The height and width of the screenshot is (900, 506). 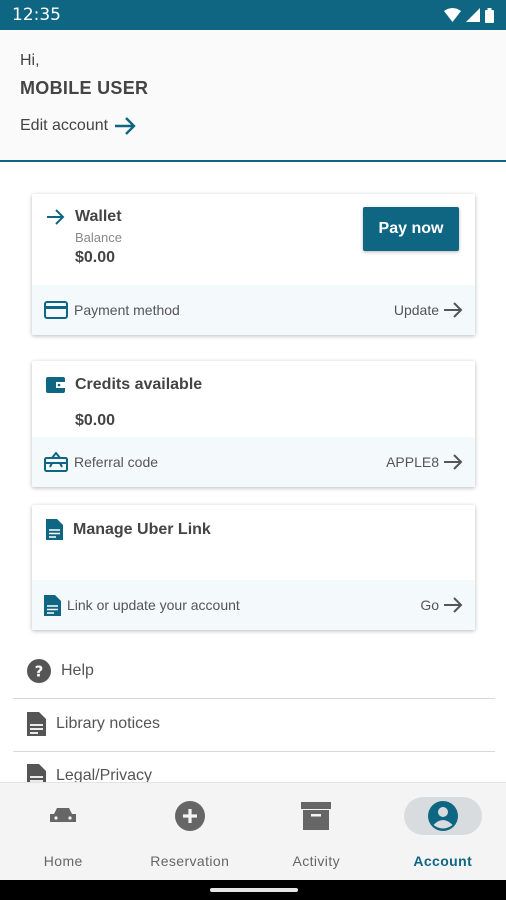 I want to click on nav-label: Reservation, so click(x=190, y=861).